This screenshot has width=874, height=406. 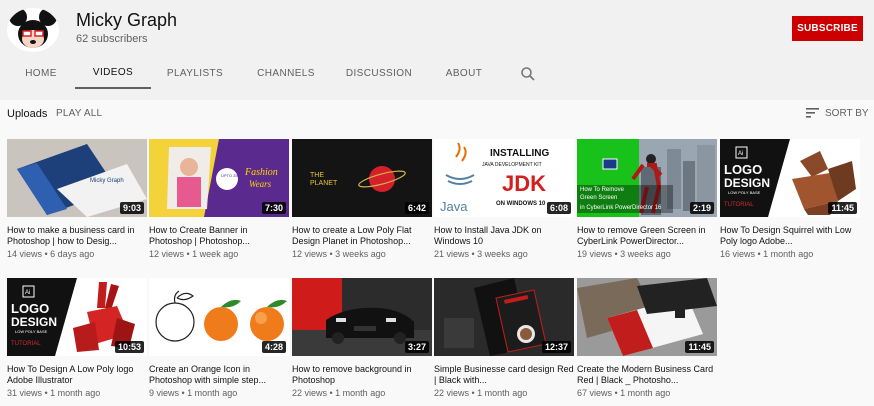 What do you see at coordinates (595, 254) in the screenshot?
I see `view-count: 19 views` at bounding box center [595, 254].